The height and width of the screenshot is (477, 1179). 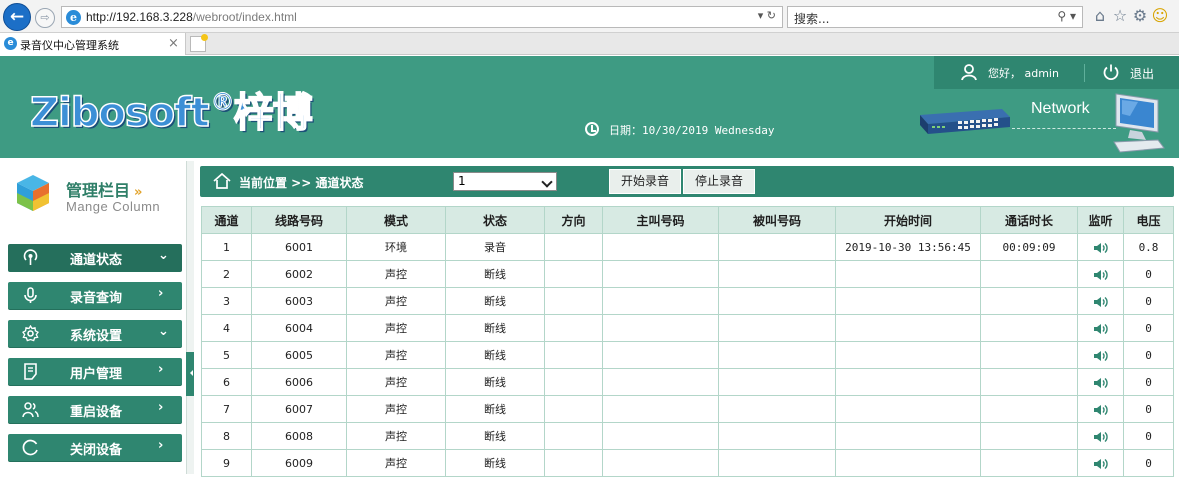 I want to click on users-icon, so click(x=30, y=410).